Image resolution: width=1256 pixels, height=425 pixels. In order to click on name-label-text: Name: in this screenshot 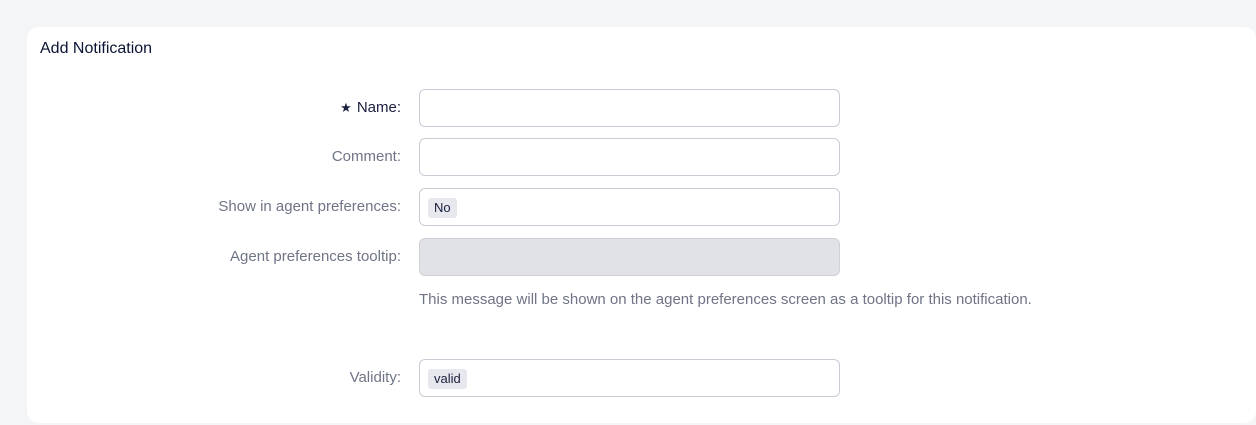, I will do `click(378, 107)`.